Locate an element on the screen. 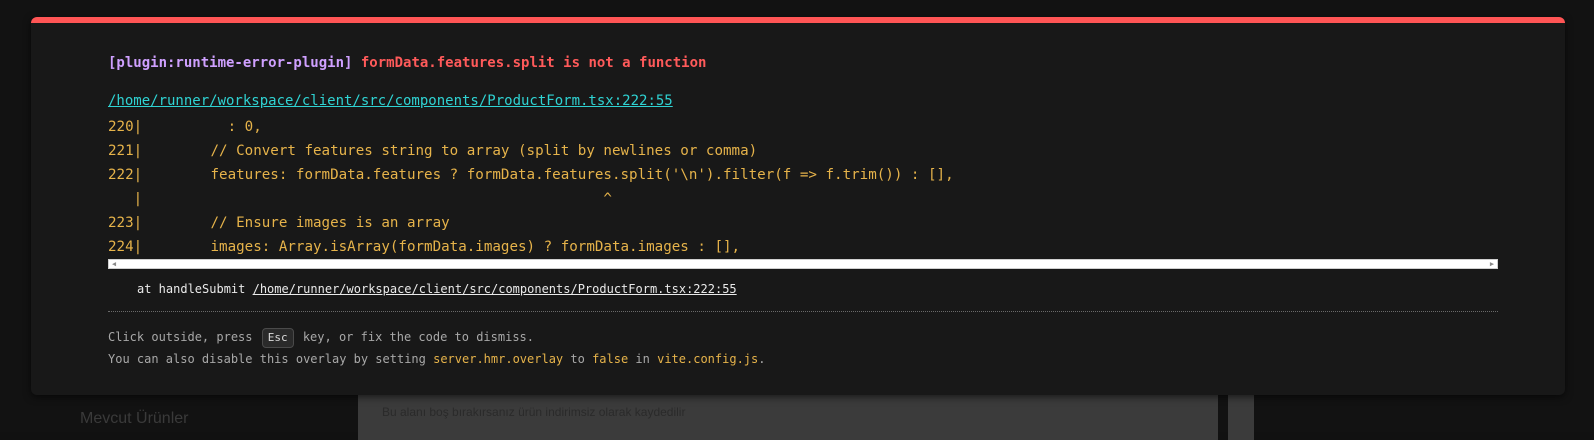 Image resolution: width=1594 pixels, height=440 pixels. tip-text: key, or fix the code to dismiss. is located at coordinates (415, 337).